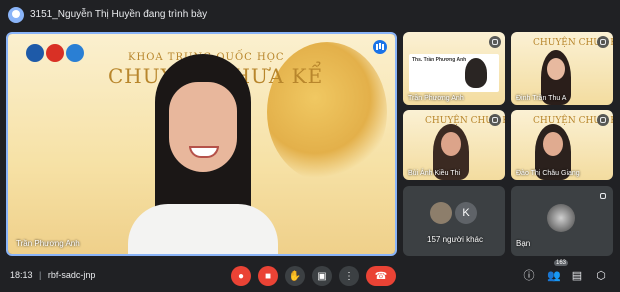  What do you see at coordinates (454, 145) in the screenshot?
I see `participant-tile: CHUYỆN CHƯA KỂ Bùi Ánh Kiều Thi` at bounding box center [454, 145].